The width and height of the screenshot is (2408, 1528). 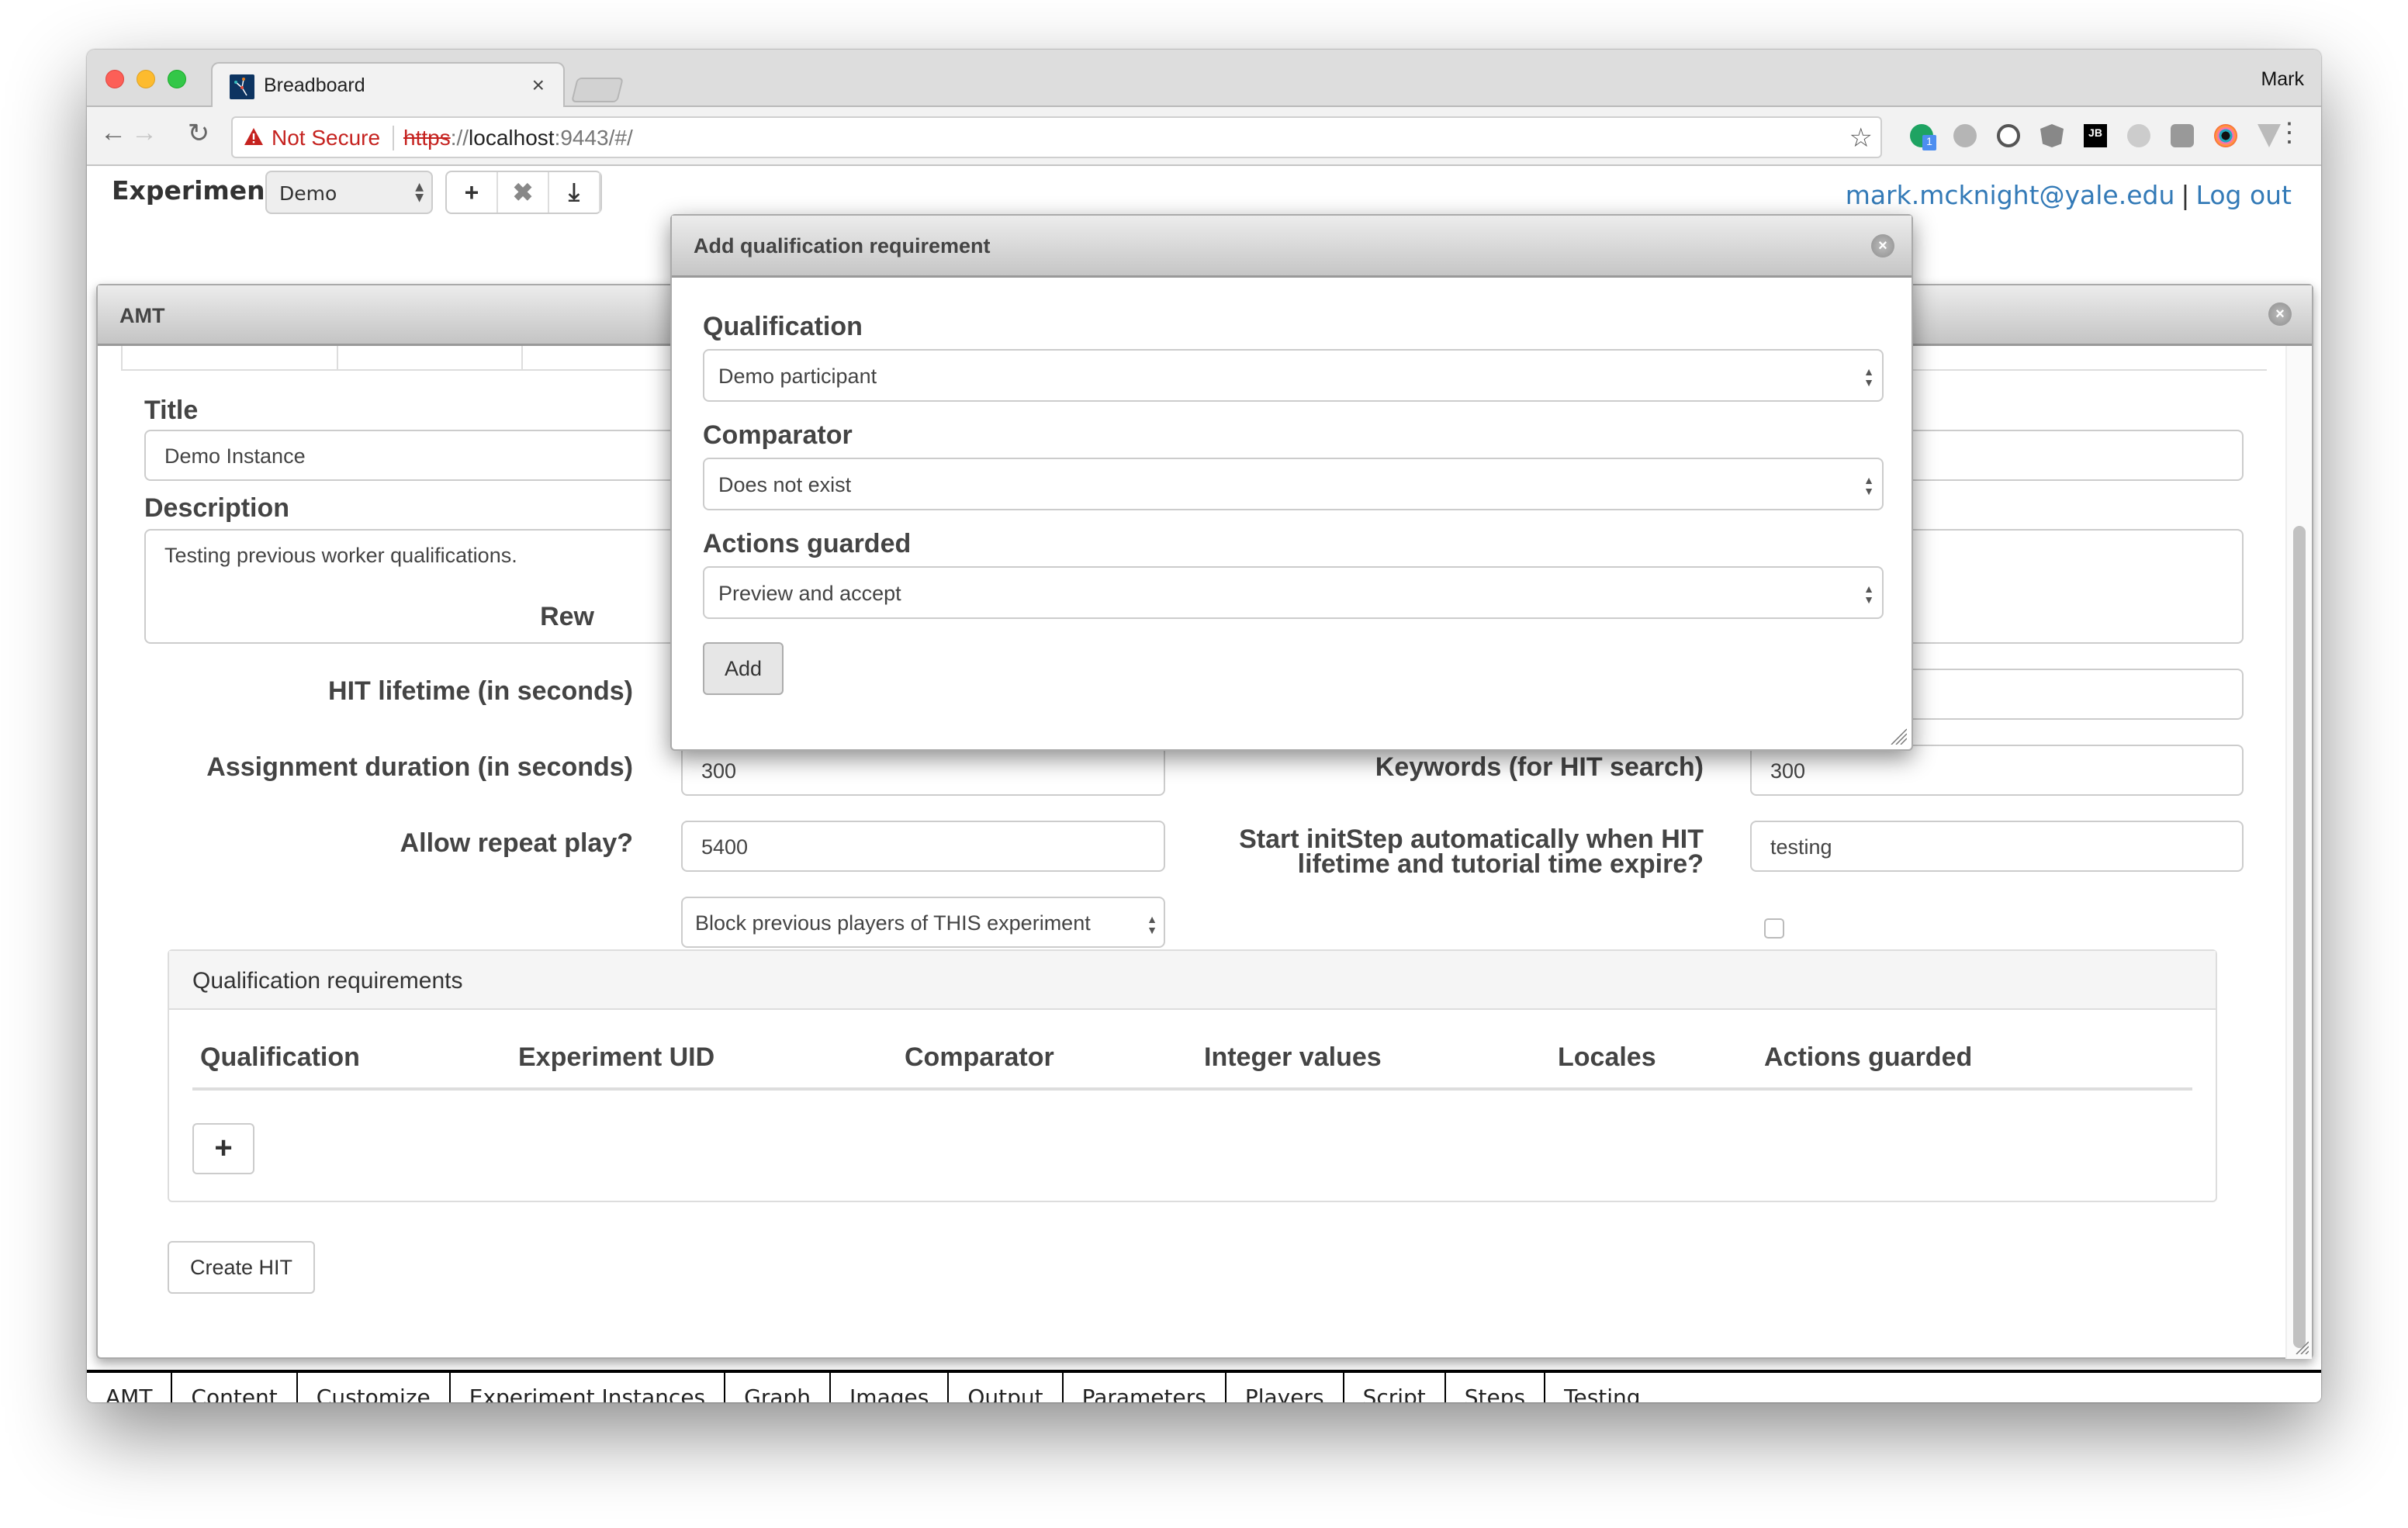 I want to click on profile-name: Mark, so click(x=2282, y=79).